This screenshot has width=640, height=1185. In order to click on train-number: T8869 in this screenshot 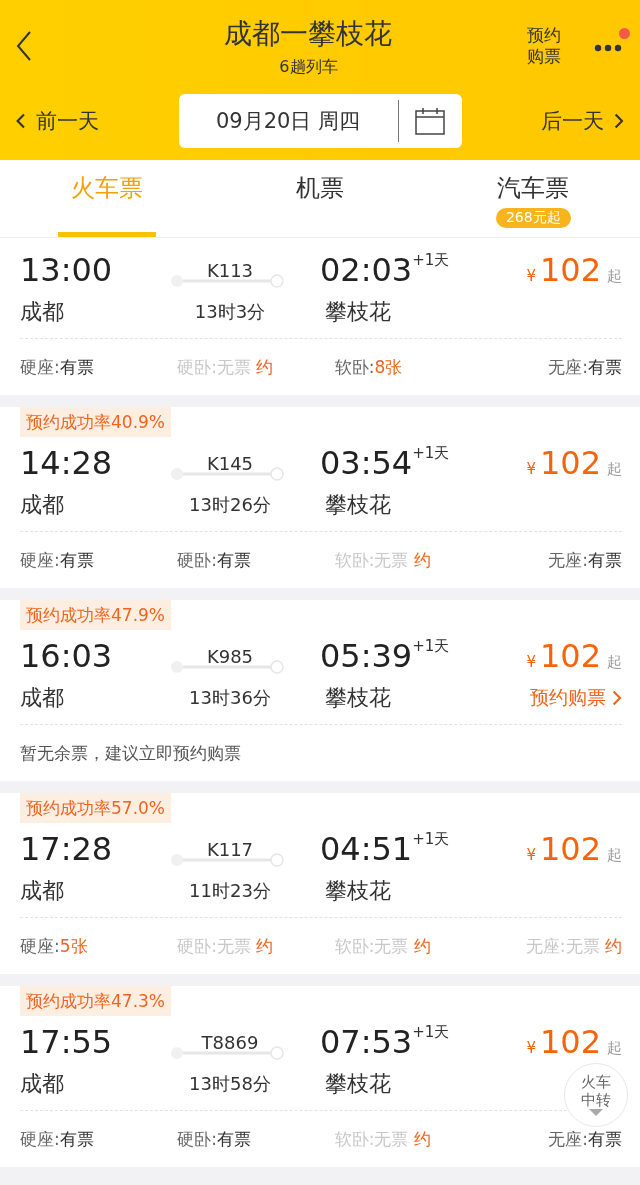, I will do `click(230, 1042)`.